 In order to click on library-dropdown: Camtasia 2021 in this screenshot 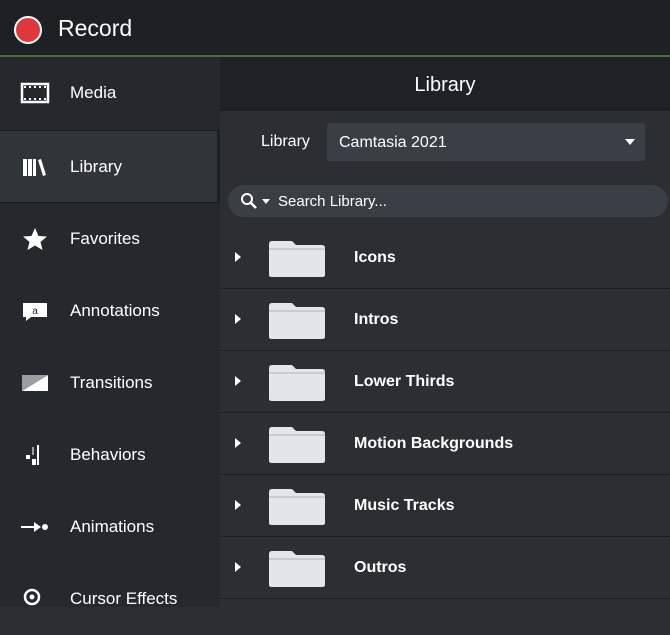, I will do `click(486, 142)`.